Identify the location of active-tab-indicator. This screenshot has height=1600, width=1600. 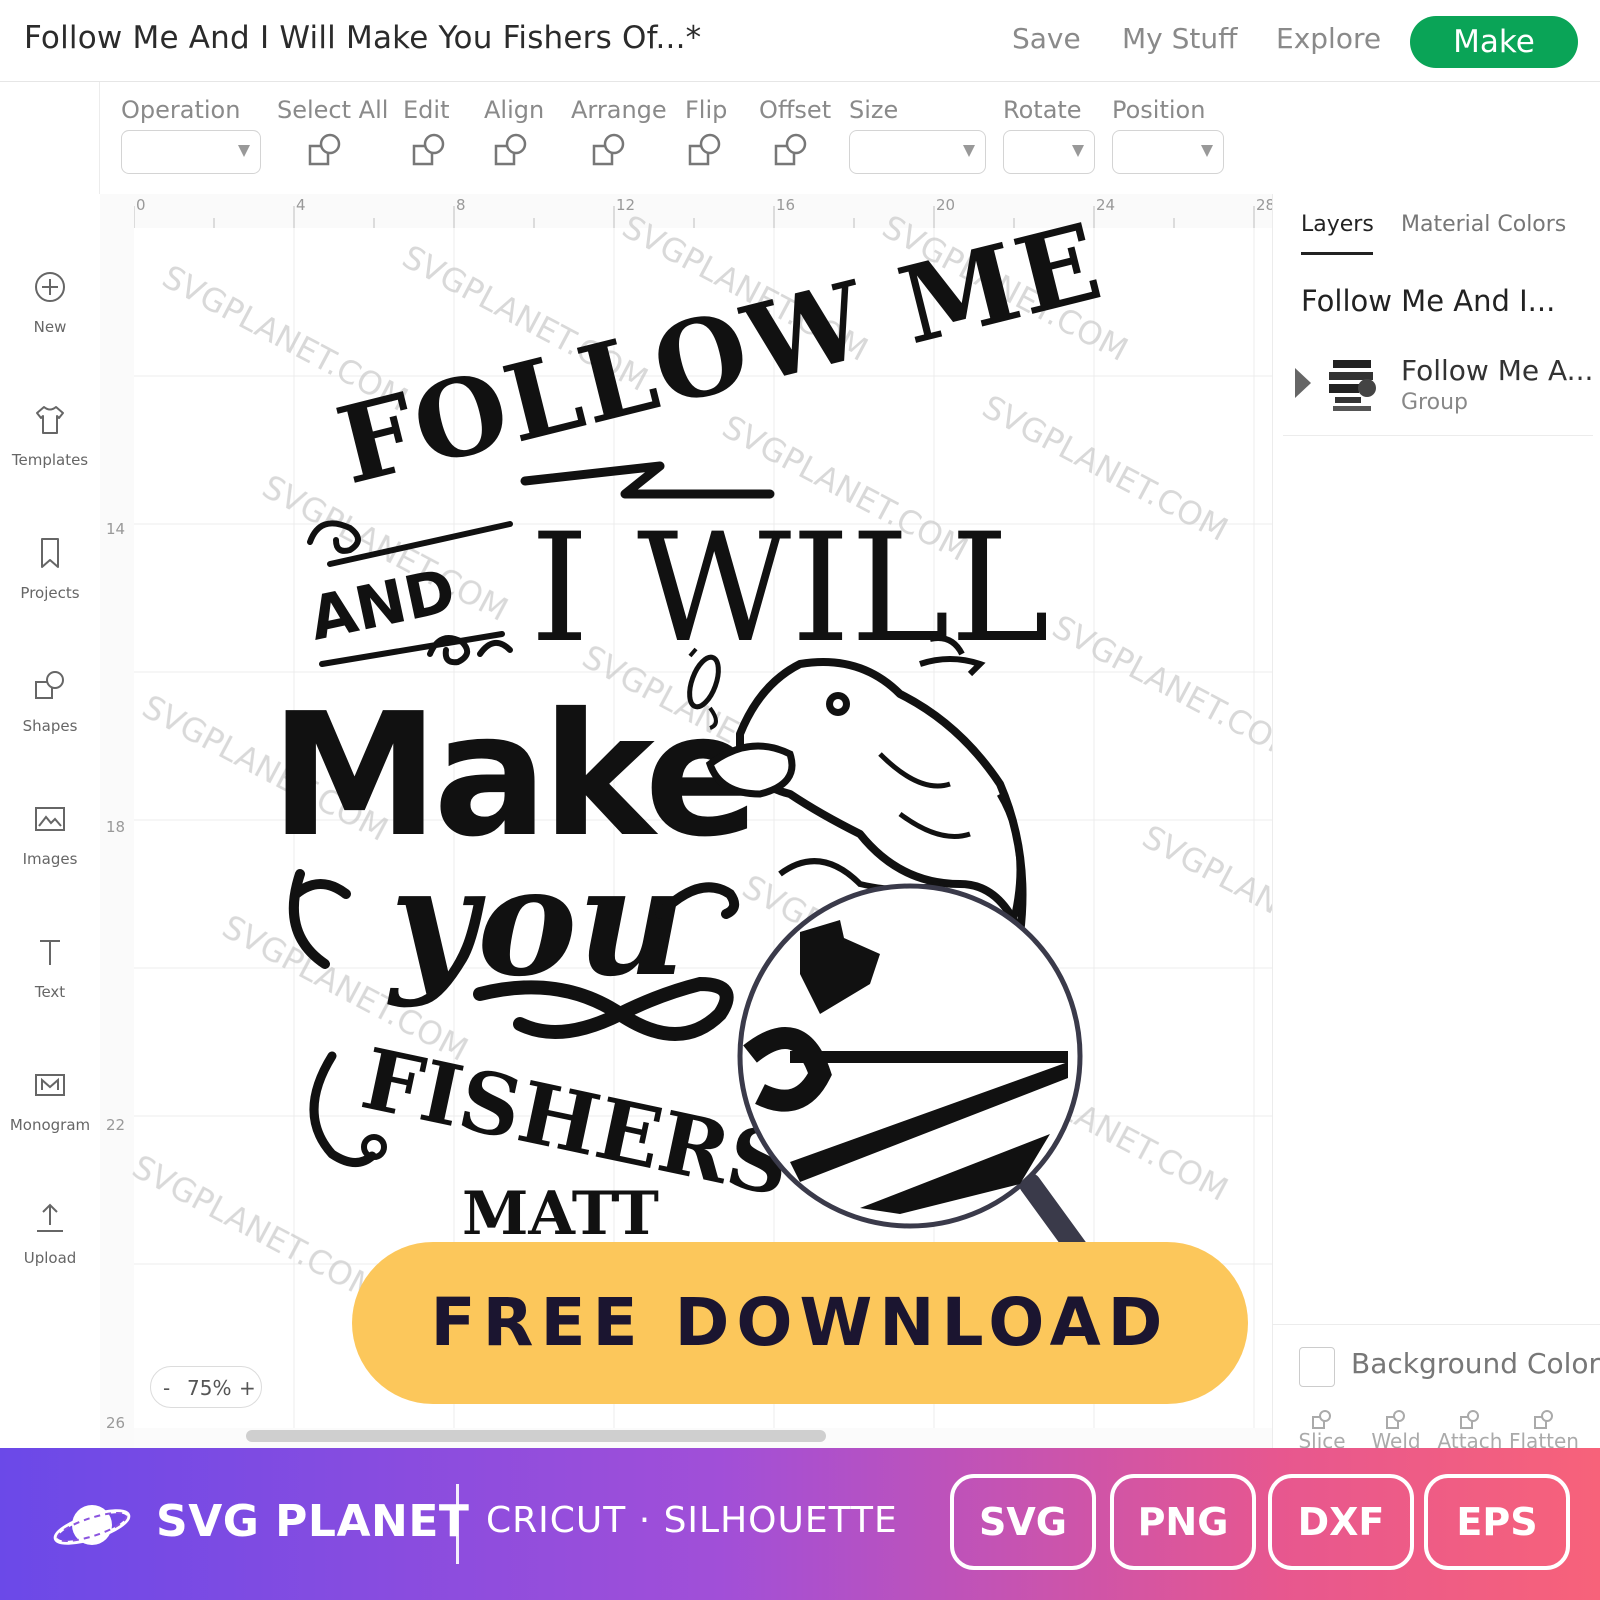
(1337, 253).